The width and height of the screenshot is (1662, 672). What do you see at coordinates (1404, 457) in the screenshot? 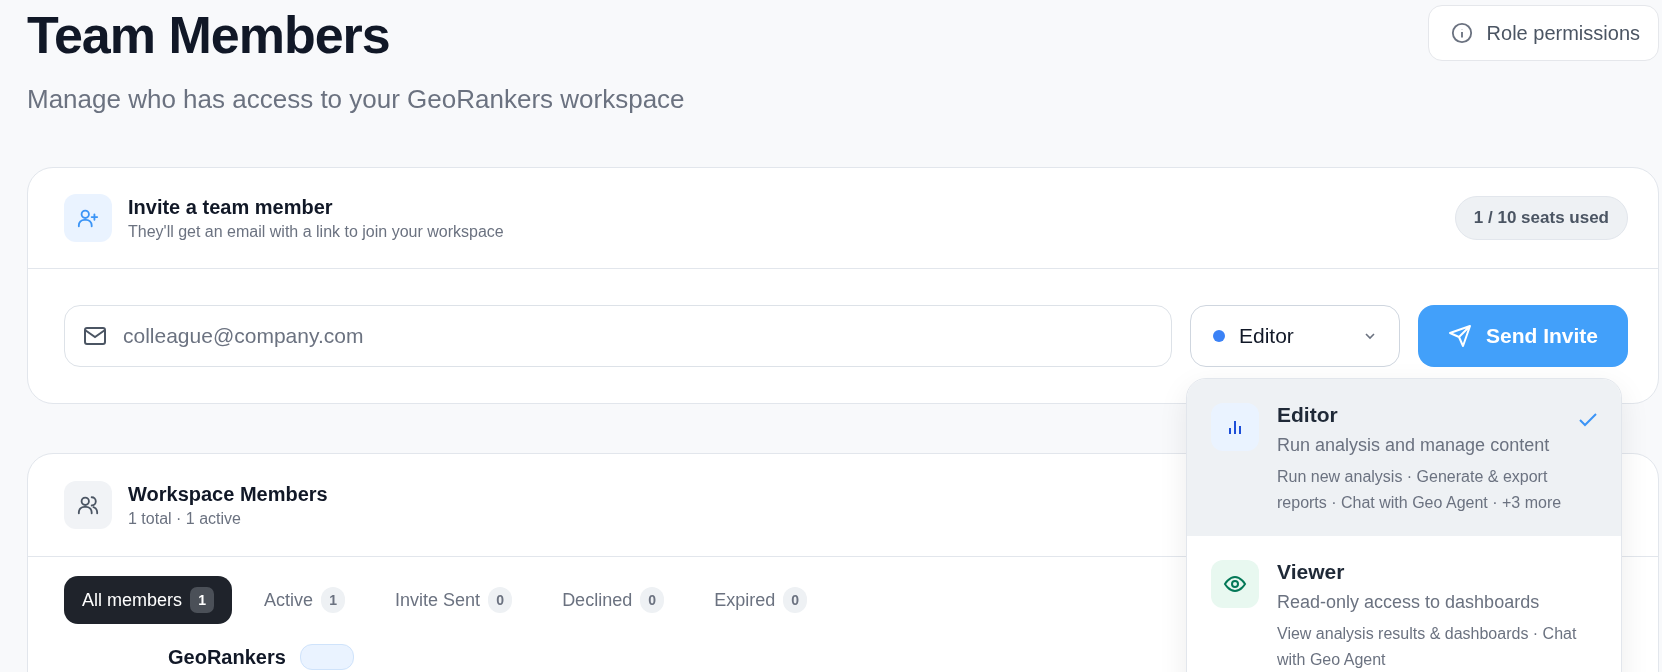
I see `role-option: Editor Run analysis and manage content Run new analysis · Generate & export reports · Chat with Geo Agent · +3 more` at bounding box center [1404, 457].